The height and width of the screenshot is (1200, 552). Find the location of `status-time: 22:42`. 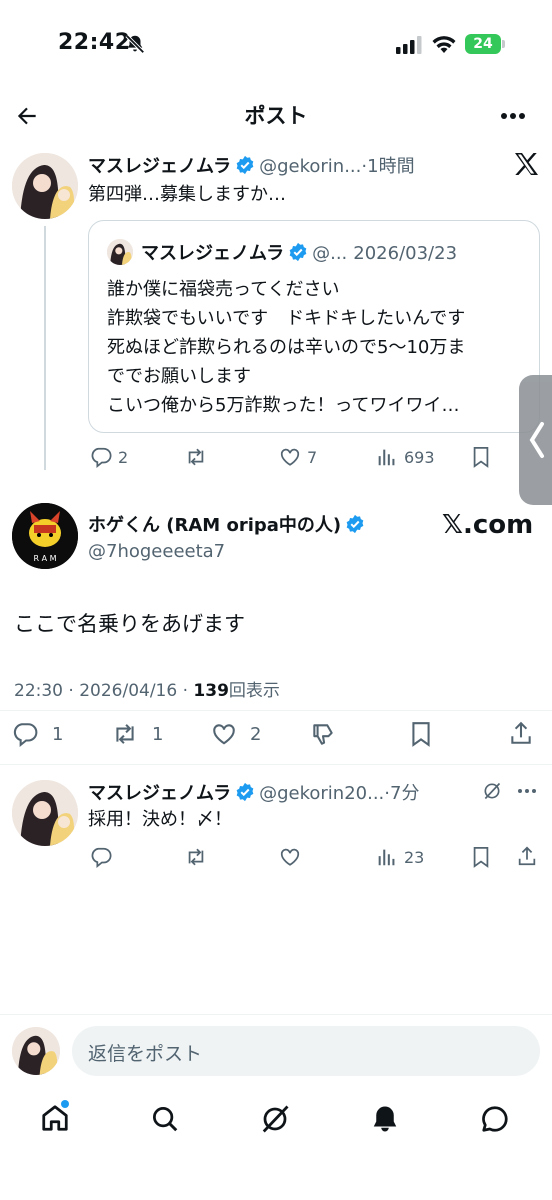

status-time: 22:42 is located at coordinates (94, 42).